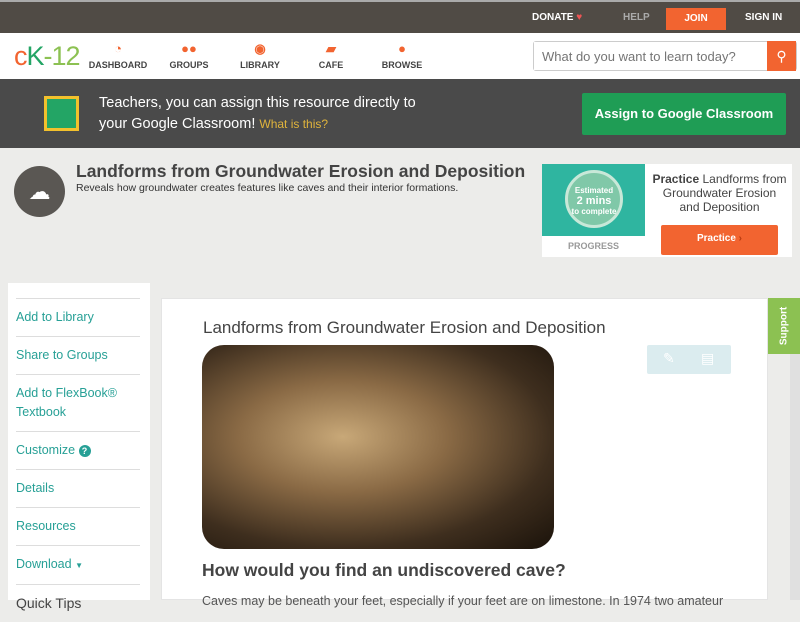 This screenshot has height=622, width=800. Describe the element at coordinates (402, 48) in the screenshot. I see `browse-icon: ●` at that location.